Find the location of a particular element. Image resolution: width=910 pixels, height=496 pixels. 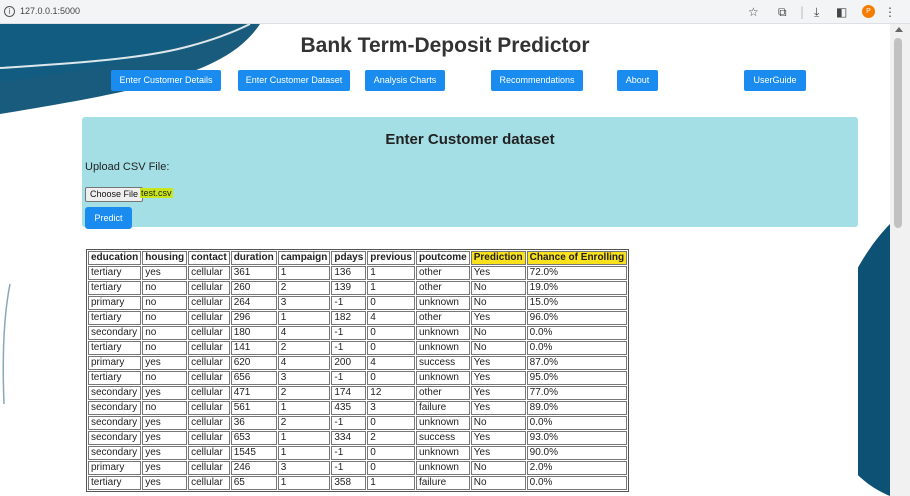

cell-duration: 65 is located at coordinates (253, 483).